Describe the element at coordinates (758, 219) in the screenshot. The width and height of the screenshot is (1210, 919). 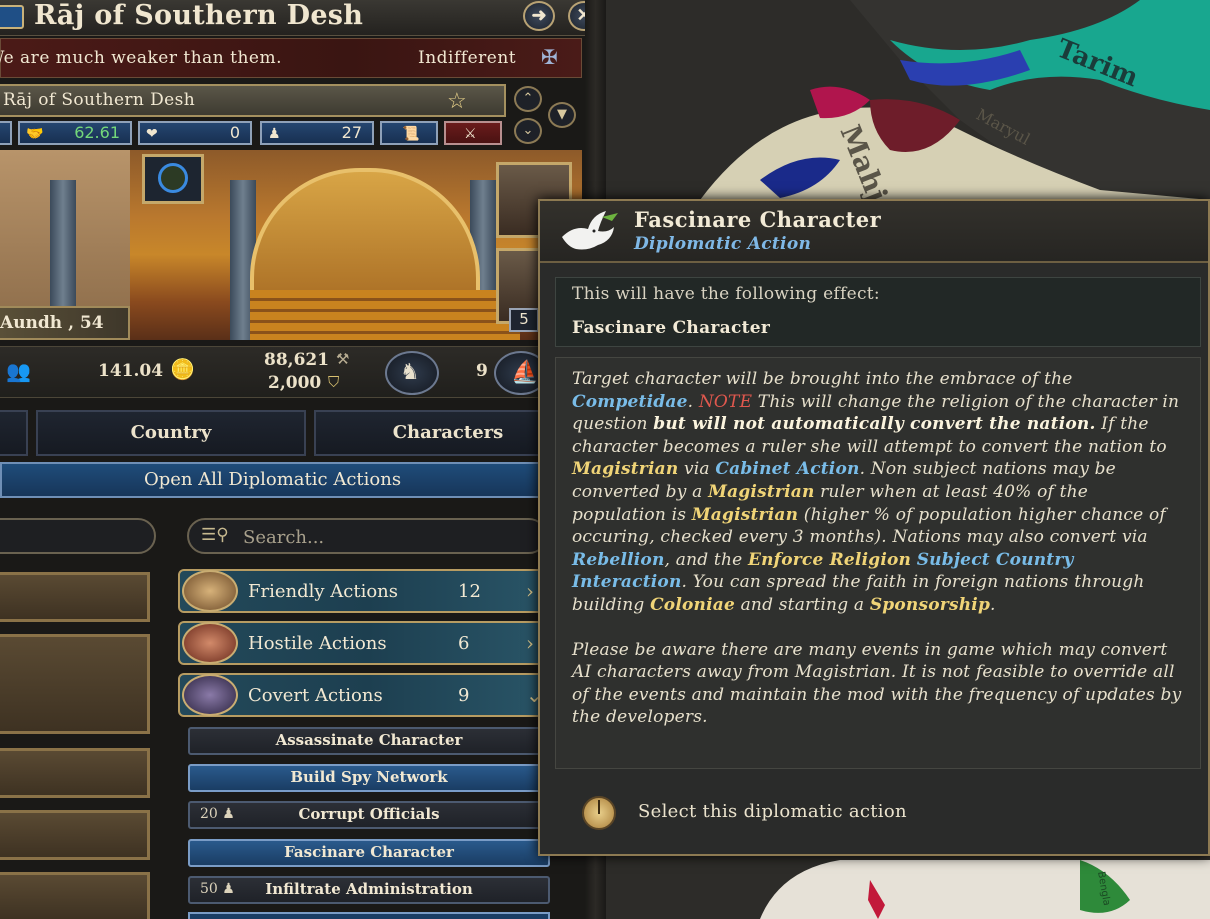
I see `tooltip-title: Fascinare Character` at that location.